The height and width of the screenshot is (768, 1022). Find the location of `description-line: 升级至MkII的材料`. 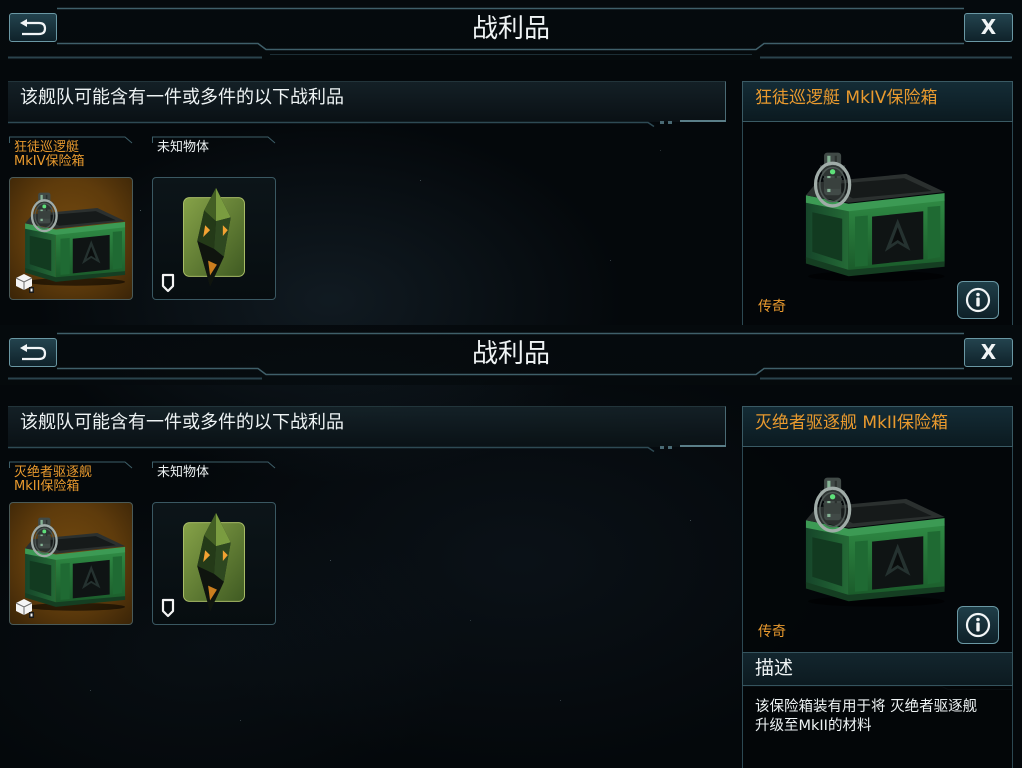

description-line: 升级至MkII的材料 is located at coordinates (813, 726).